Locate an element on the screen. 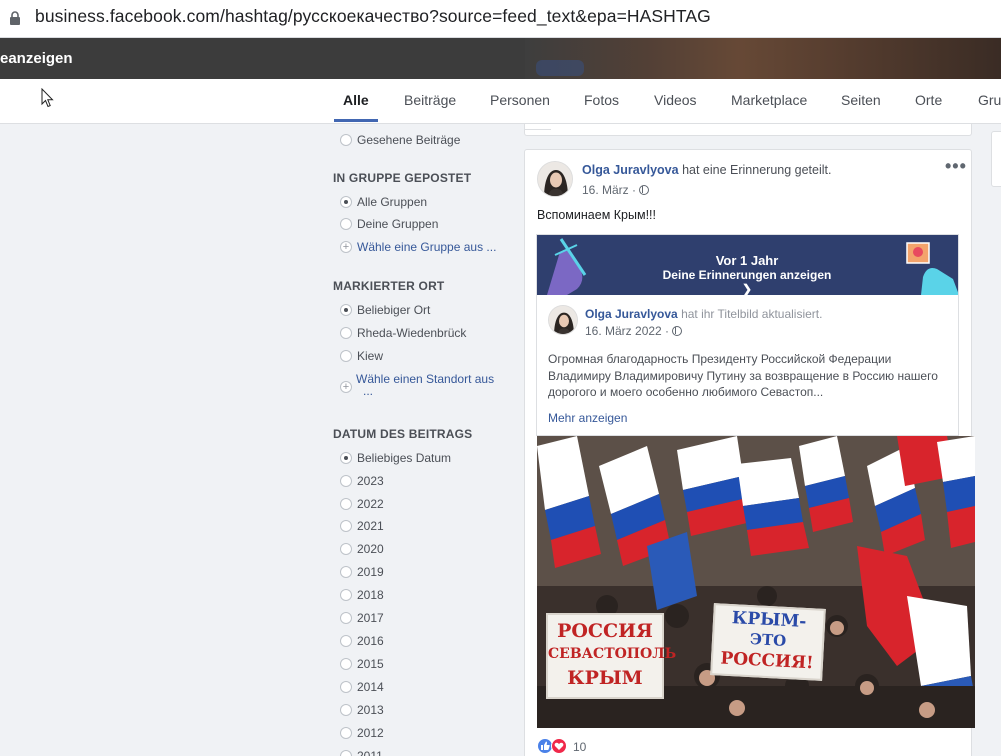  post-timestamp: 16. März · is located at coordinates (616, 190).